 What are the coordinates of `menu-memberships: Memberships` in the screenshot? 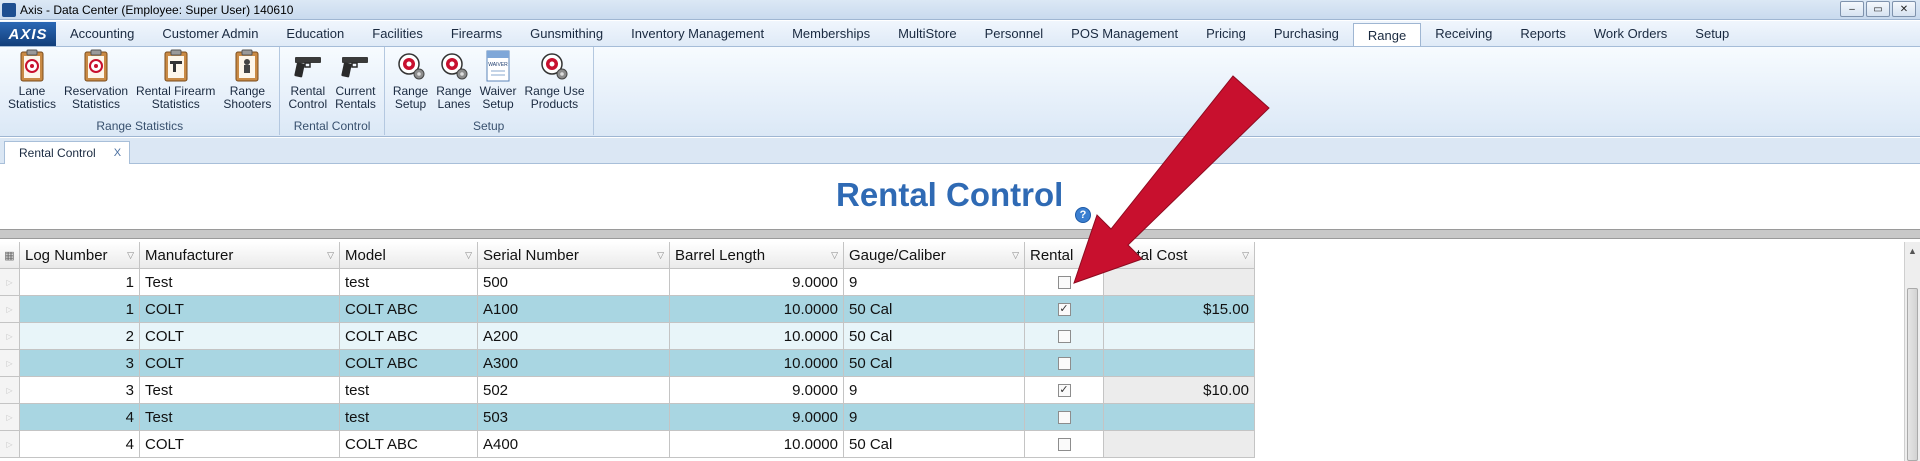 It's located at (831, 33).